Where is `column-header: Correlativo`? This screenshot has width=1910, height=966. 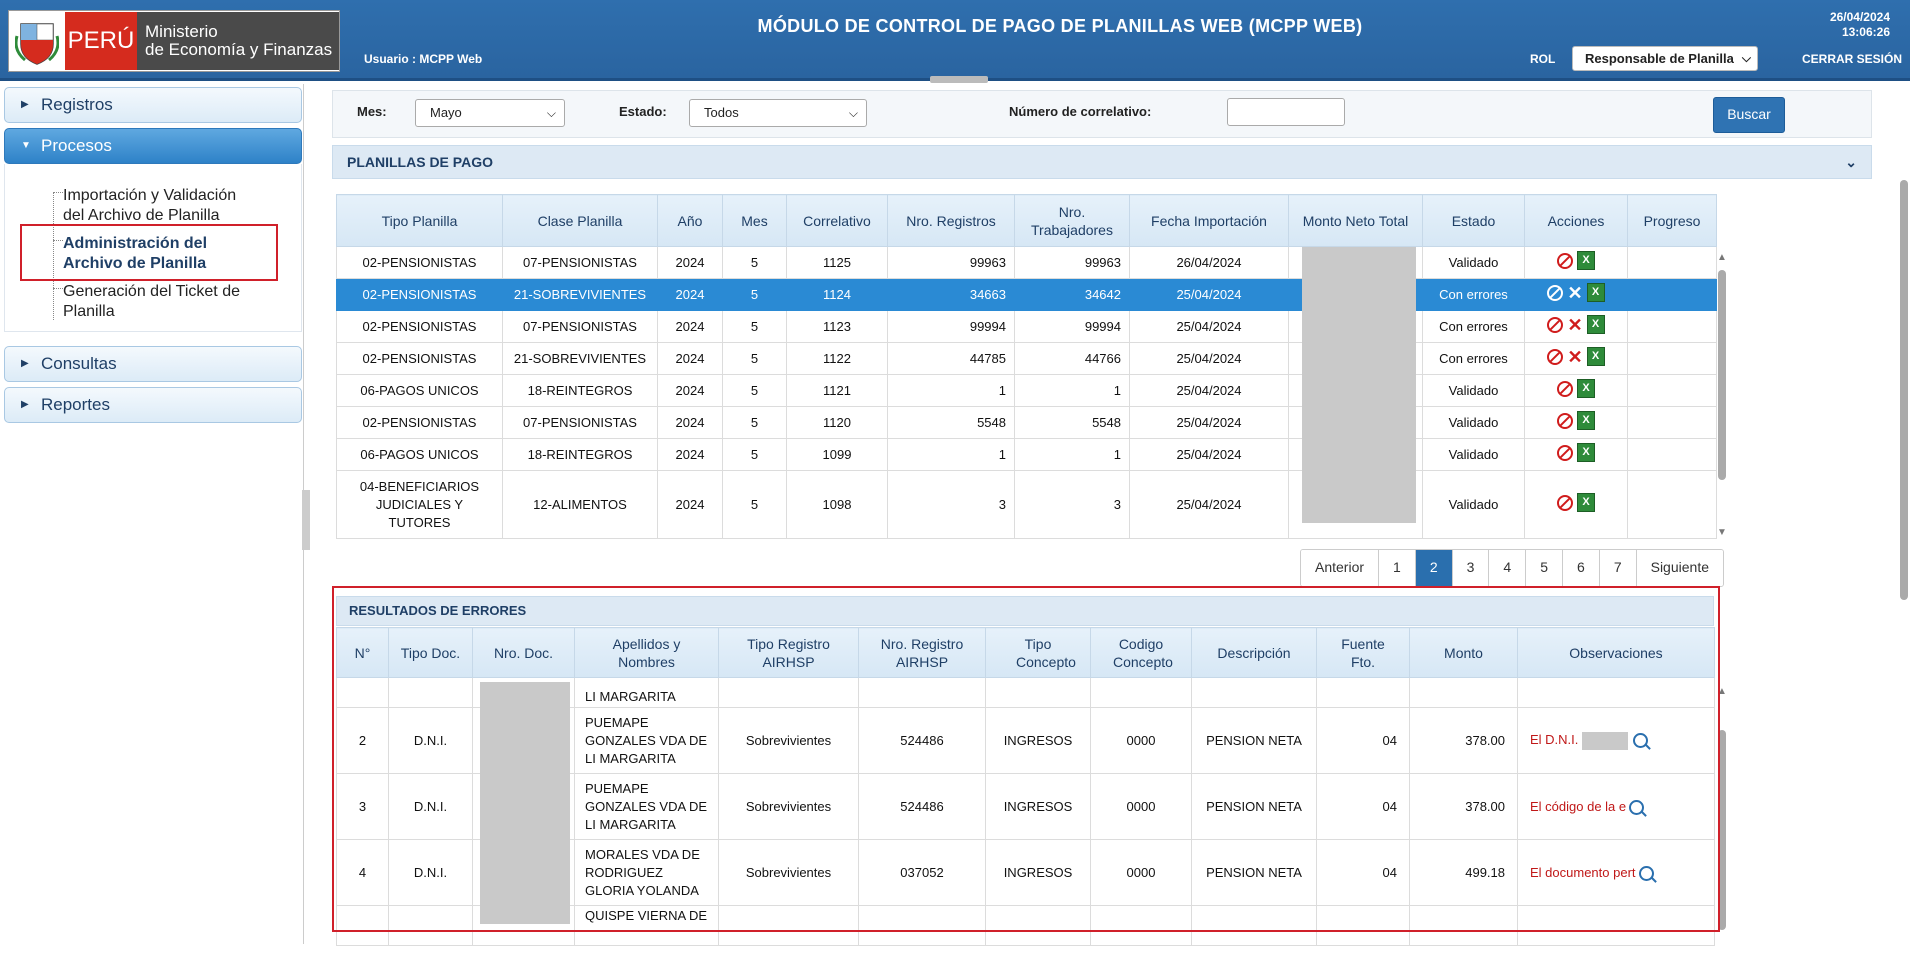
column-header: Correlativo is located at coordinates (837, 220).